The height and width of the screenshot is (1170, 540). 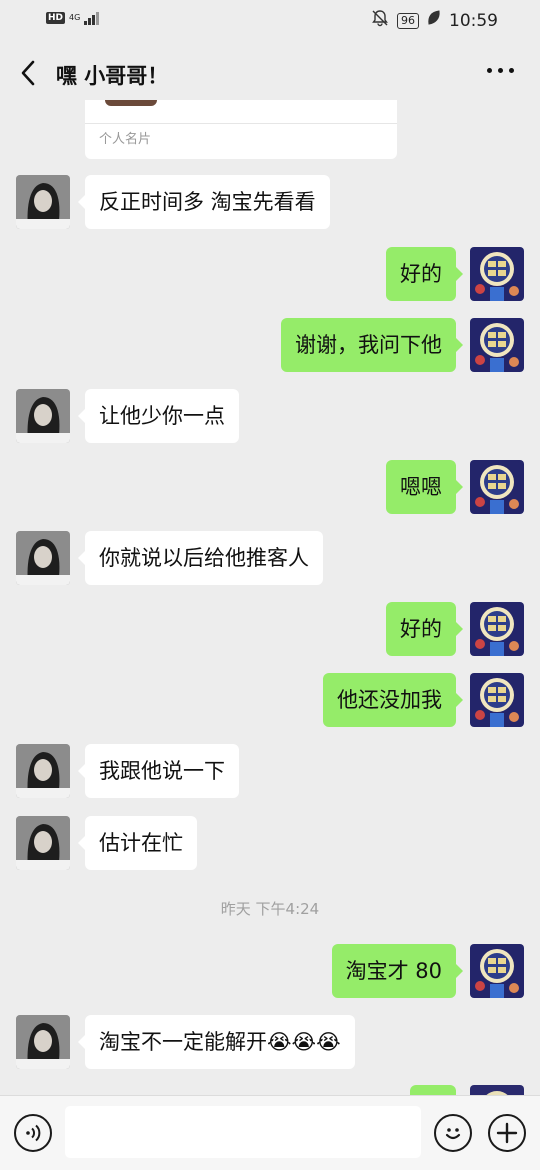 What do you see at coordinates (158, 416) in the screenshot?
I see `incoming-message-bubble: 让他少你一点` at bounding box center [158, 416].